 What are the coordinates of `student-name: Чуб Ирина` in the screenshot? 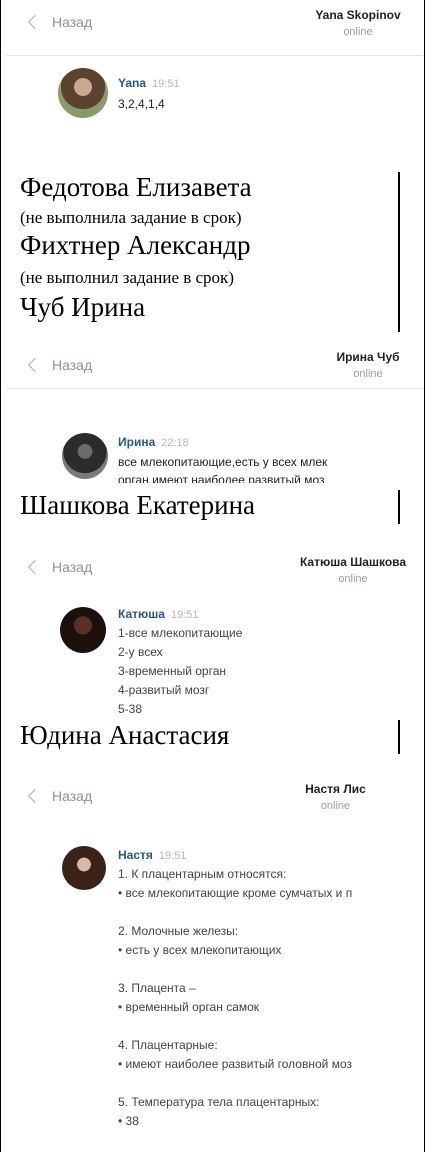 It's located at (83, 307).